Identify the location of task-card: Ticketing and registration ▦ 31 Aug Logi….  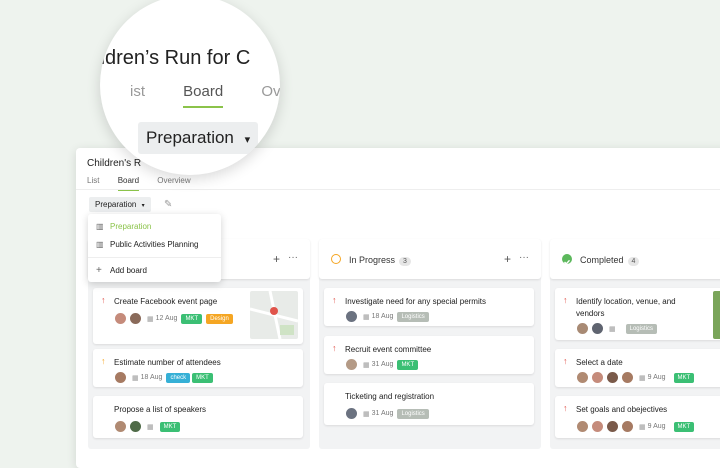
(429, 404).